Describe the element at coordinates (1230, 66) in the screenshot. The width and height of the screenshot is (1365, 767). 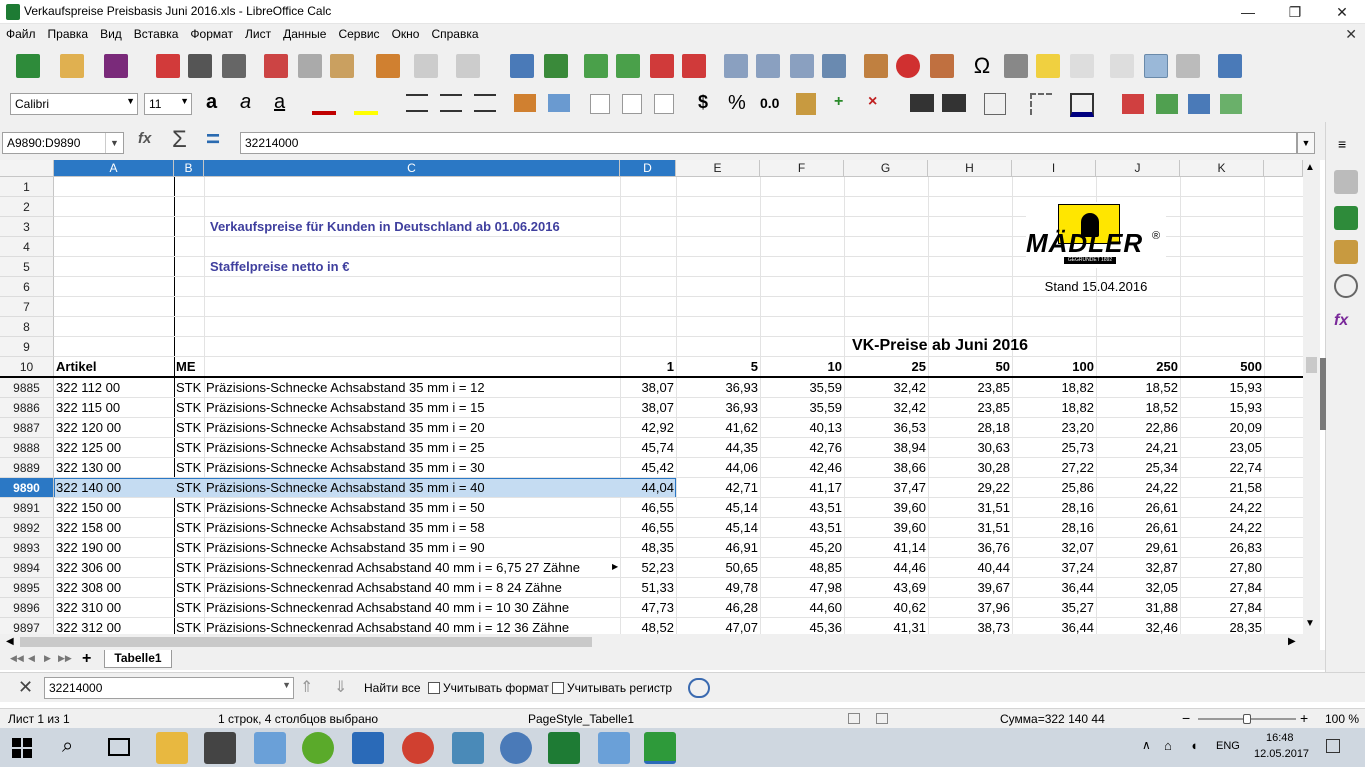
I see `show-draw-functions-icon` at that location.